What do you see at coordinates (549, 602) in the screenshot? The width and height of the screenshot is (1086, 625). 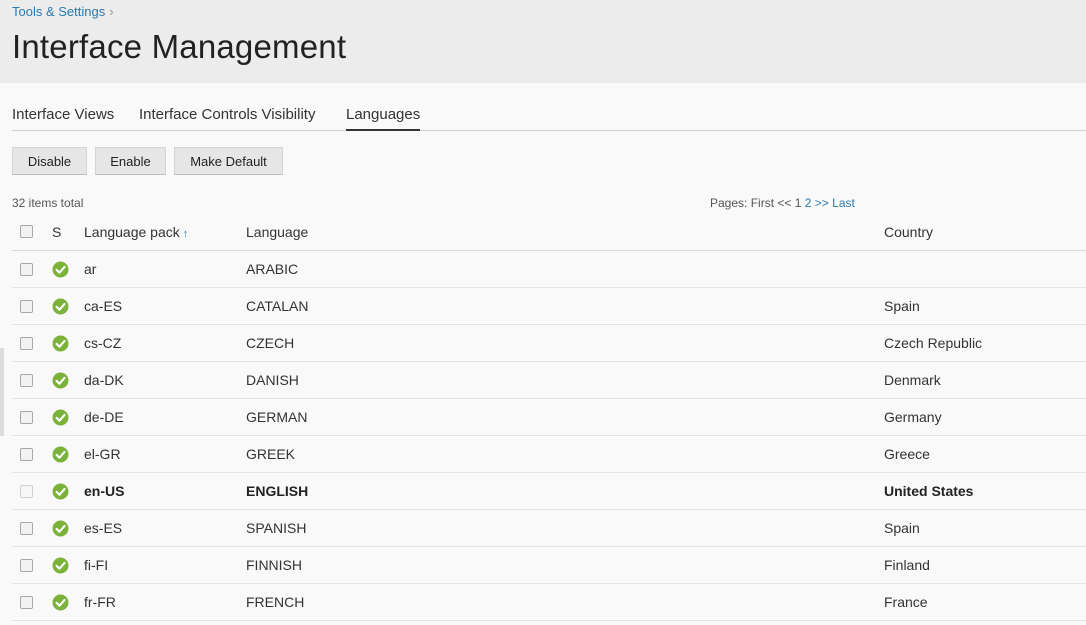 I see `table-row: fr-FR FRENCH France` at bounding box center [549, 602].